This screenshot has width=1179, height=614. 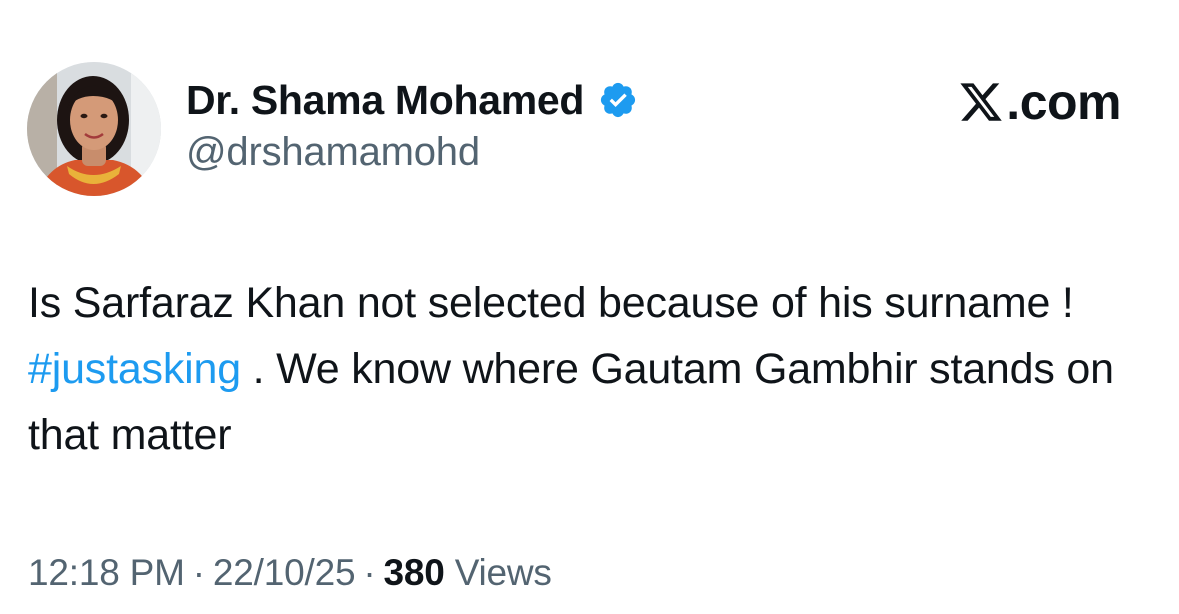 What do you see at coordinates (284, 572) in the screenshot?
I see `tweet-date: 22/10/25` at bounding box center [284, 572].